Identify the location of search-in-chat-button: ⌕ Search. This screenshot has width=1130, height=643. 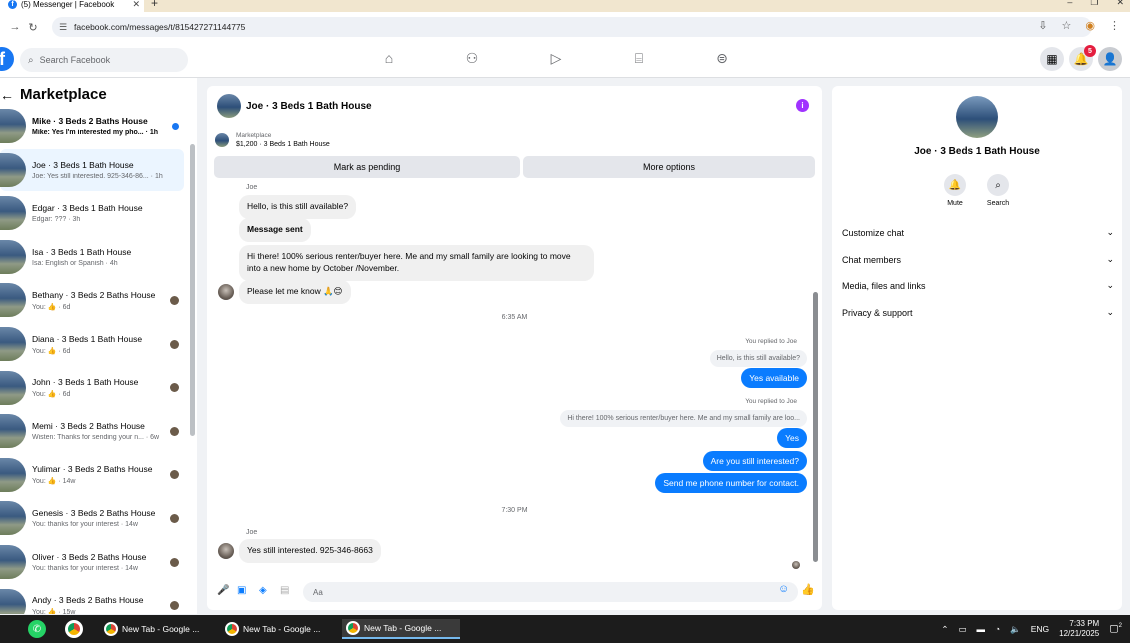
(998, 190).